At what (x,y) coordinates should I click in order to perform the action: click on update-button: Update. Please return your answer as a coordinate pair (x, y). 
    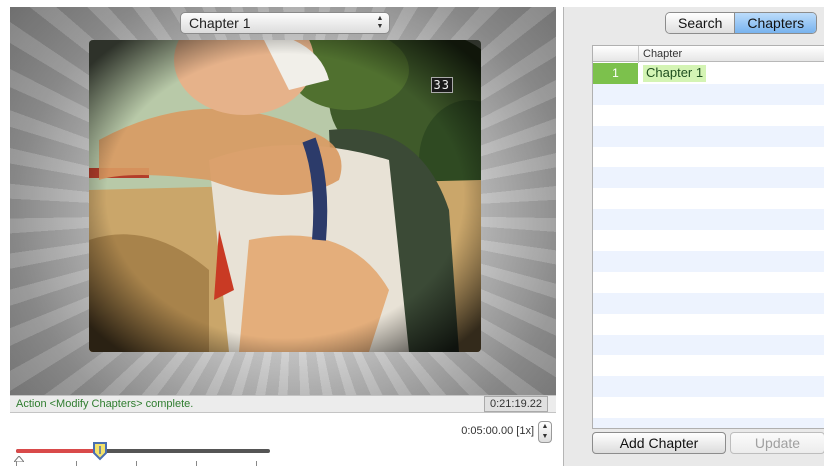
    Looking at the image, I should click on (777, 443).